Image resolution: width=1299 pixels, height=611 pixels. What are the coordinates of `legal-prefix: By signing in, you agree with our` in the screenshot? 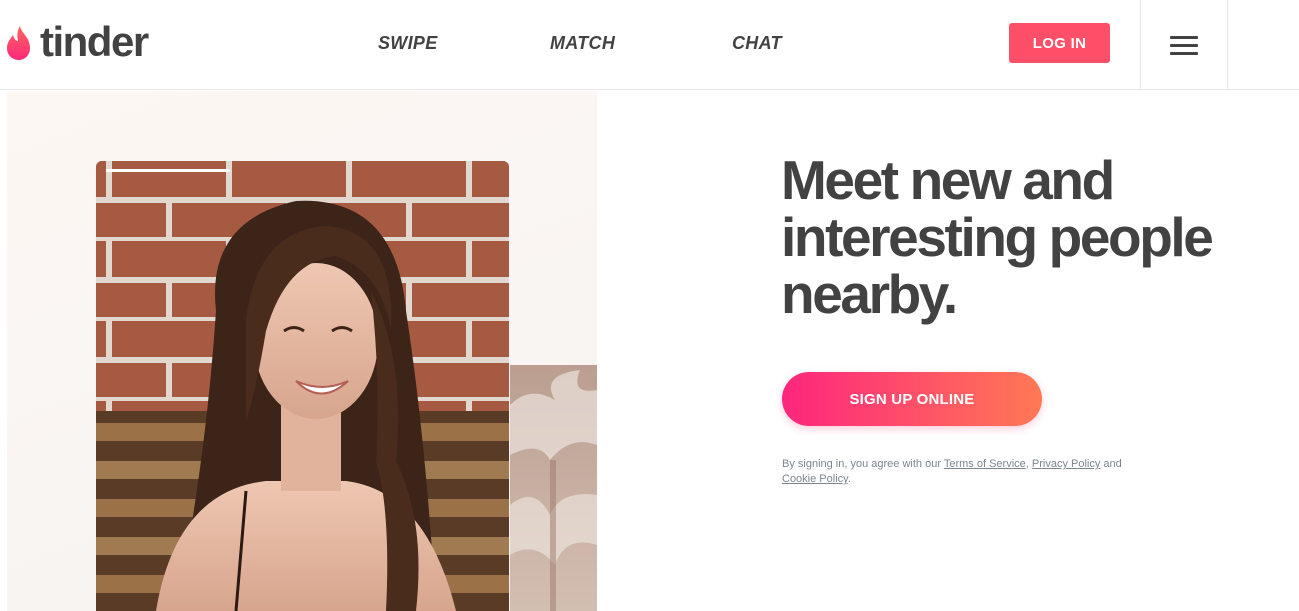 It's located at (863, 464).